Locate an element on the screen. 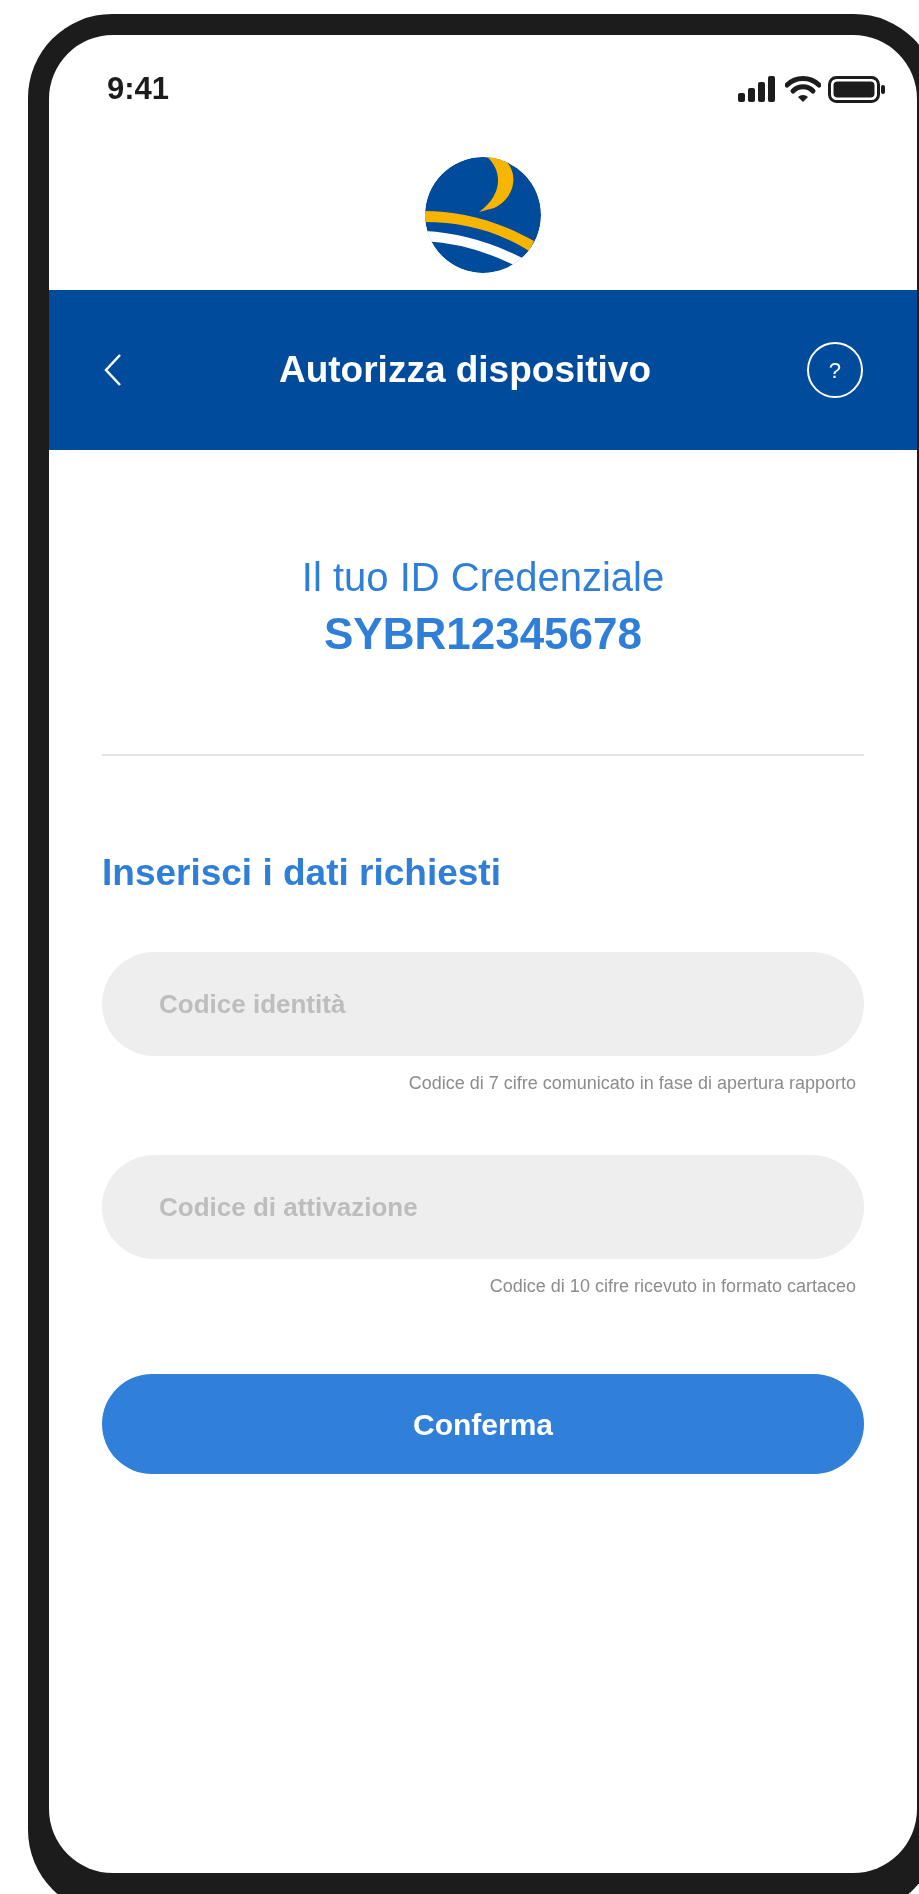 The image size is (919, 1894). form-heading: Inserisci i dati richiesti is located at coordinates (302, 873).